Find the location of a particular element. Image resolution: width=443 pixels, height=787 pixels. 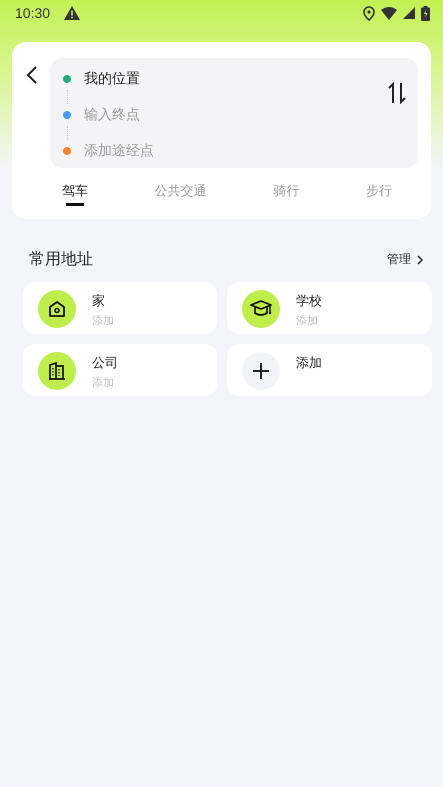

address-card: 家 添加 is located at coordinates (120, 308).